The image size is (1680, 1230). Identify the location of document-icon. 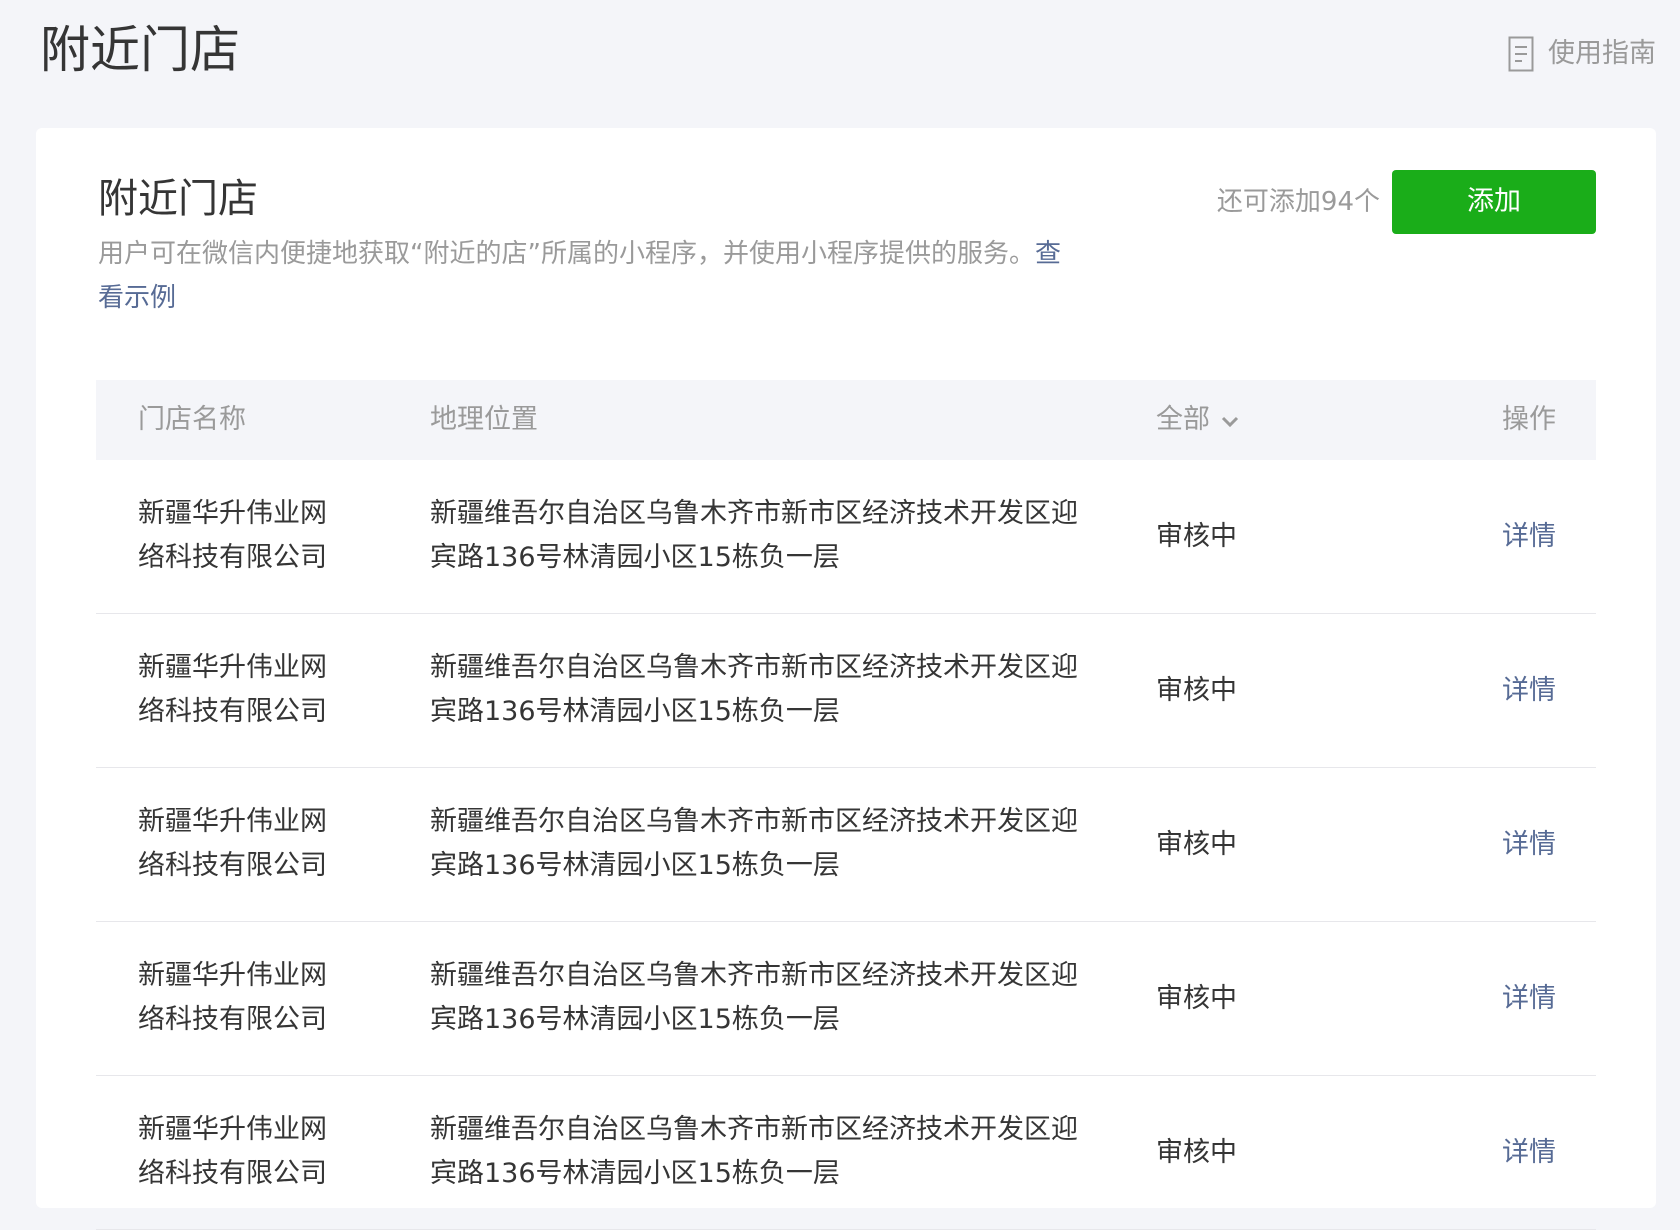
(1521, 54).